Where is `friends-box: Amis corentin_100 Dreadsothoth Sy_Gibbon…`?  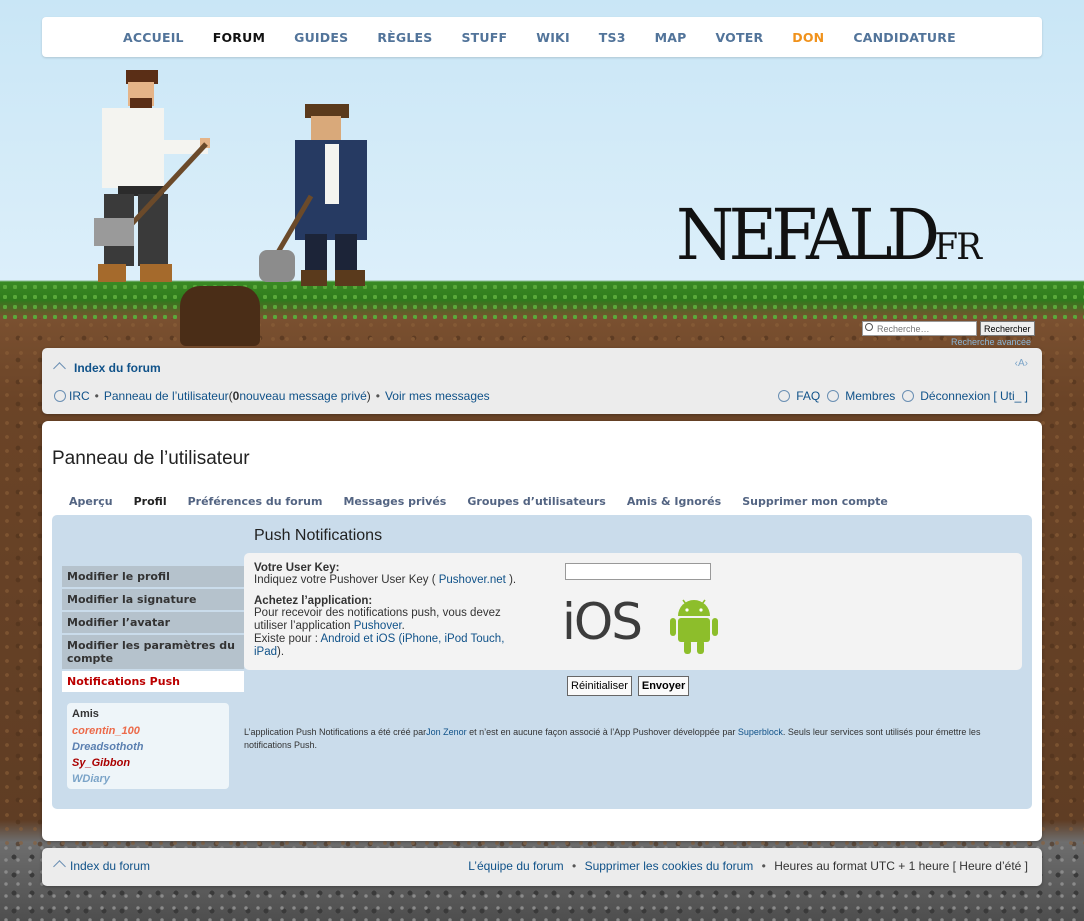 friends-box: Amis corentin_100 Dreadsothoth Sy_Gibbon… is located at coordinates (148, 746).